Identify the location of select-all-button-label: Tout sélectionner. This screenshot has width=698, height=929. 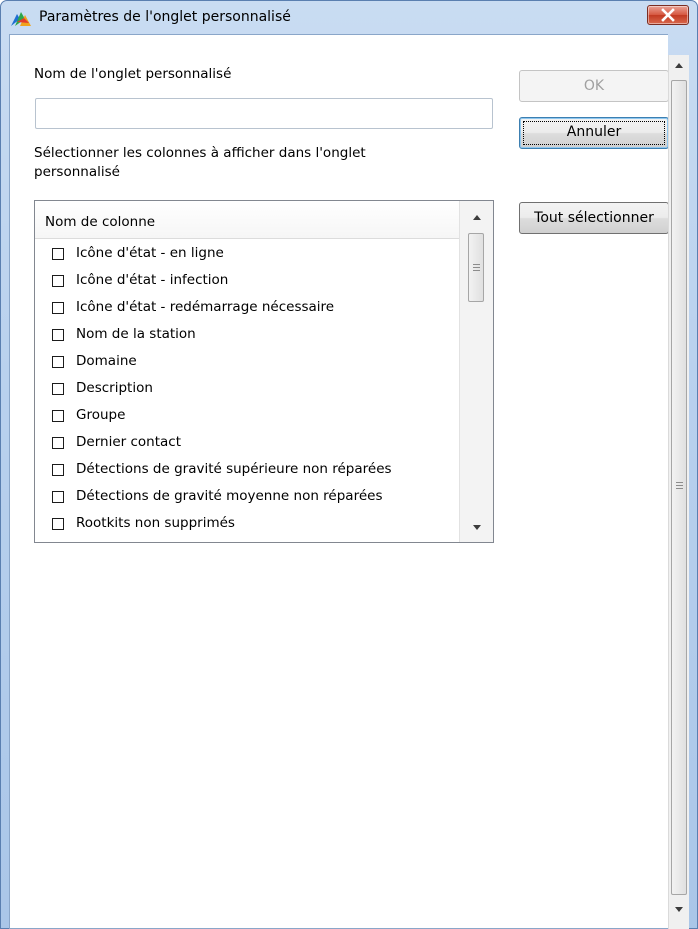
(594, 218).